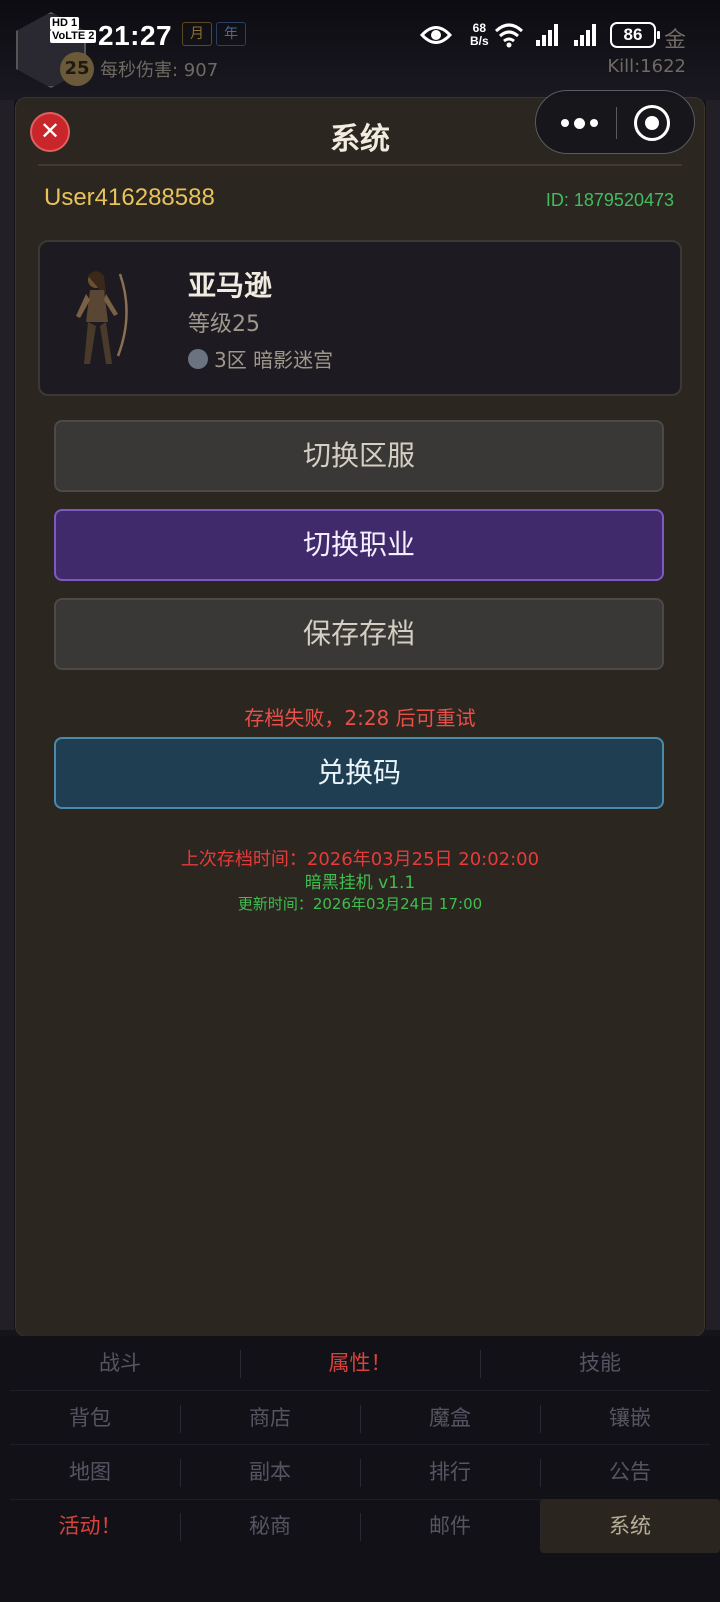 This screenshot has height=1602, width=720. Describe the element at coordinates (73, 36) in the screenshot. I see `volte-badge: VoLTE 2` at that location.